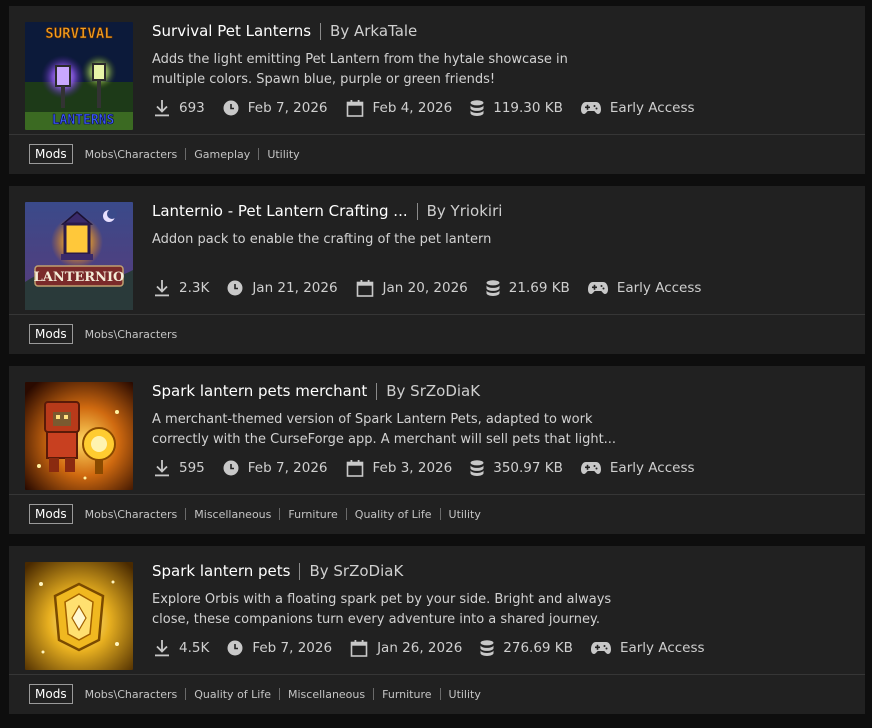 The image size is (872, 728). What do you see at coordinates (221, 571) in the screenshot?
I see `mod-title: Spark lantern pets` at bounding box center [221, 571].